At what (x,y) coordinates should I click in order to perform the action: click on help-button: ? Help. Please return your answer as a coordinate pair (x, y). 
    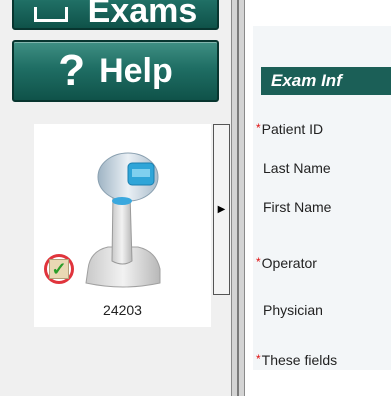
    Looking at the image, I should click on (115, 71).